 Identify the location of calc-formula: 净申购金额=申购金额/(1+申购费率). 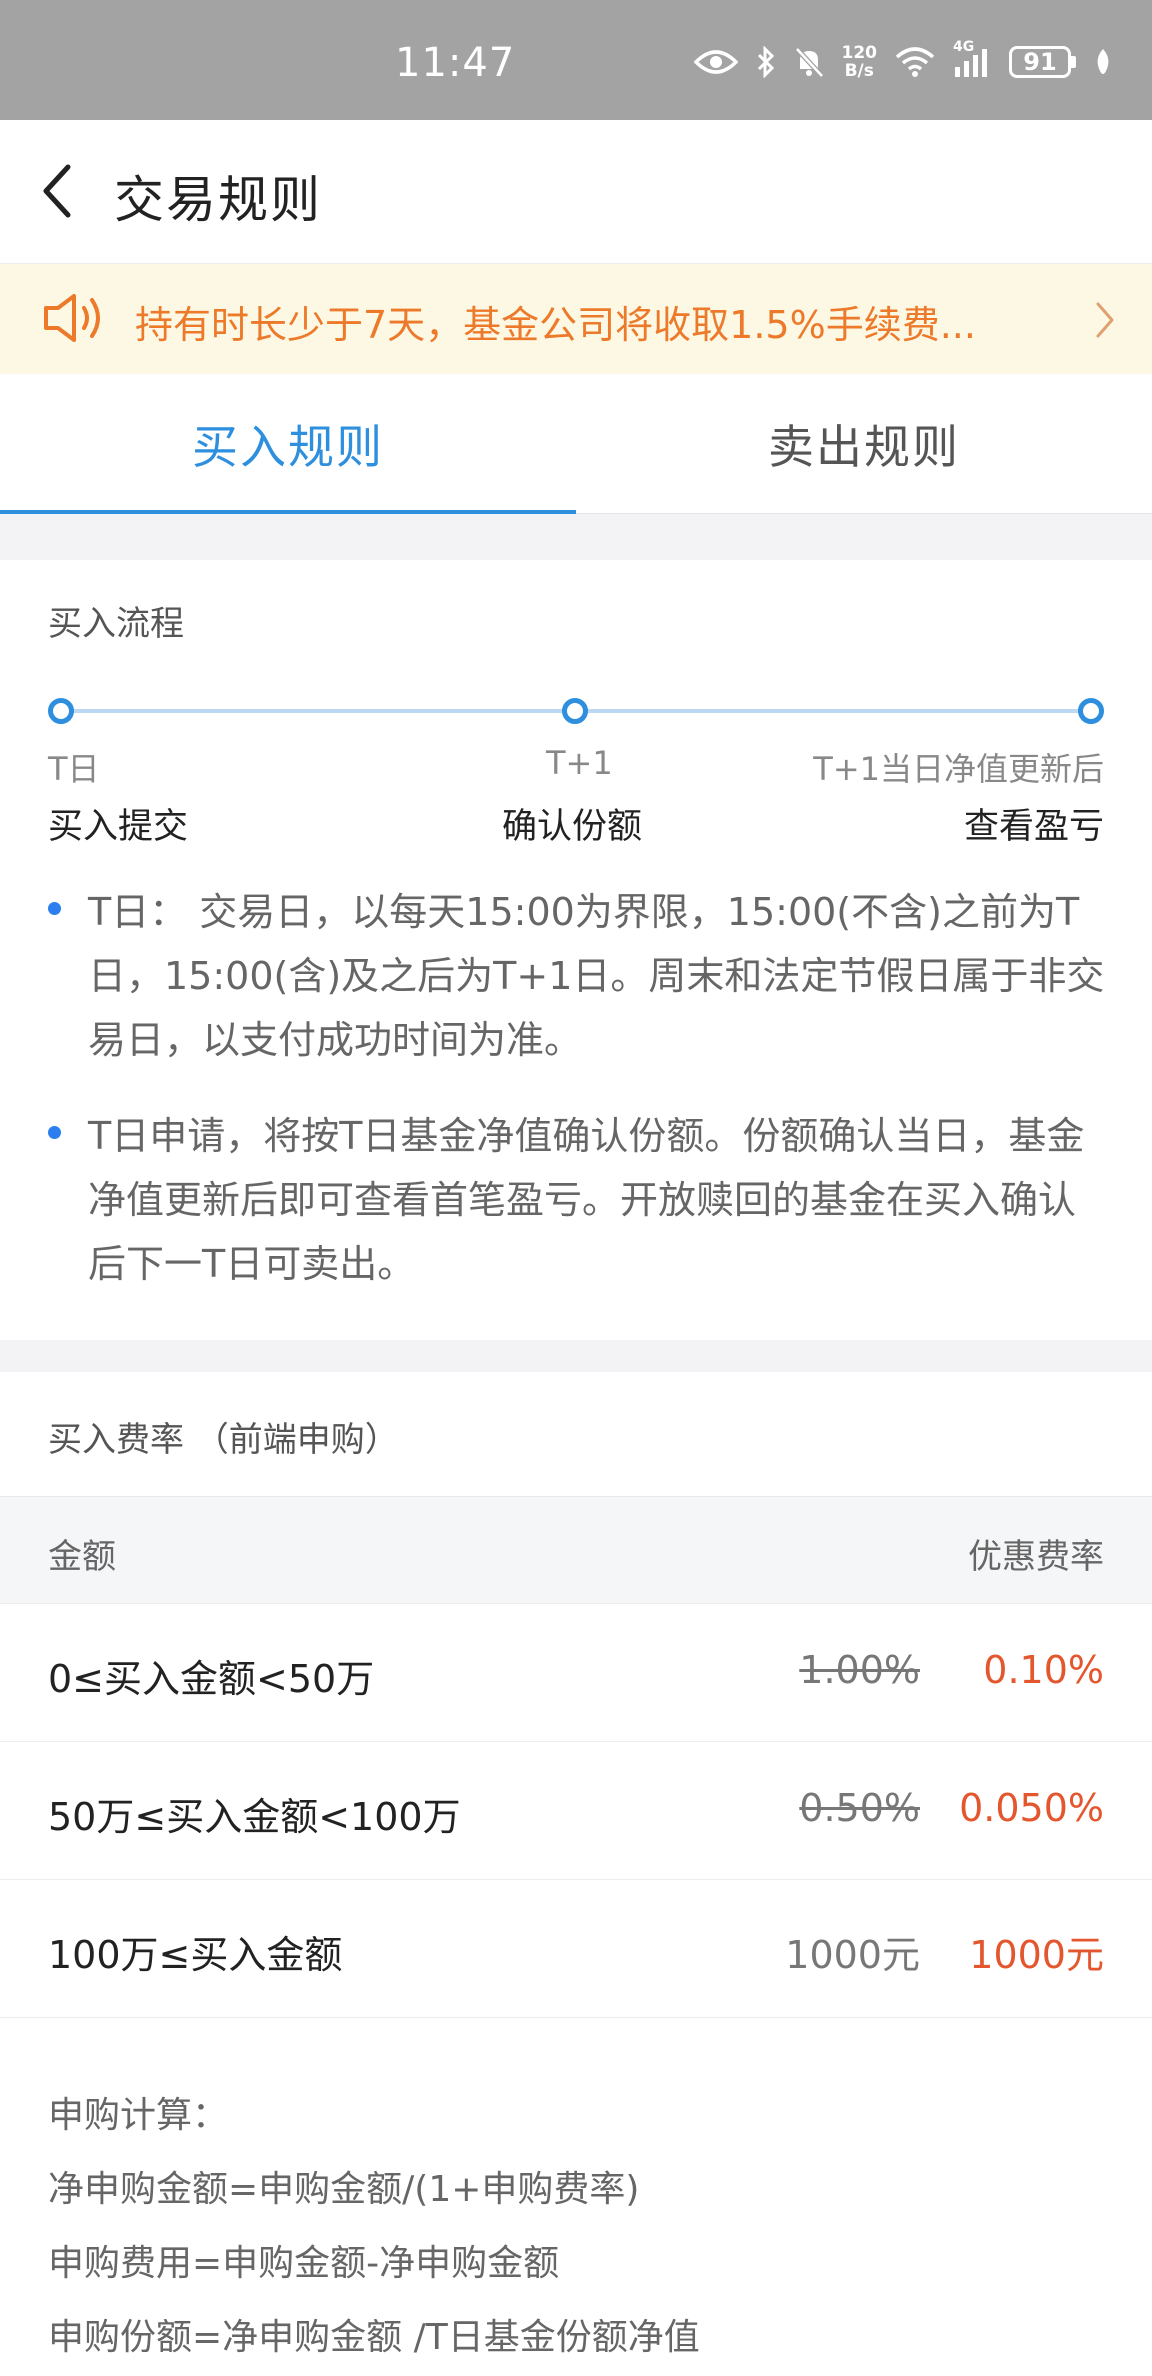
(344, 2189).